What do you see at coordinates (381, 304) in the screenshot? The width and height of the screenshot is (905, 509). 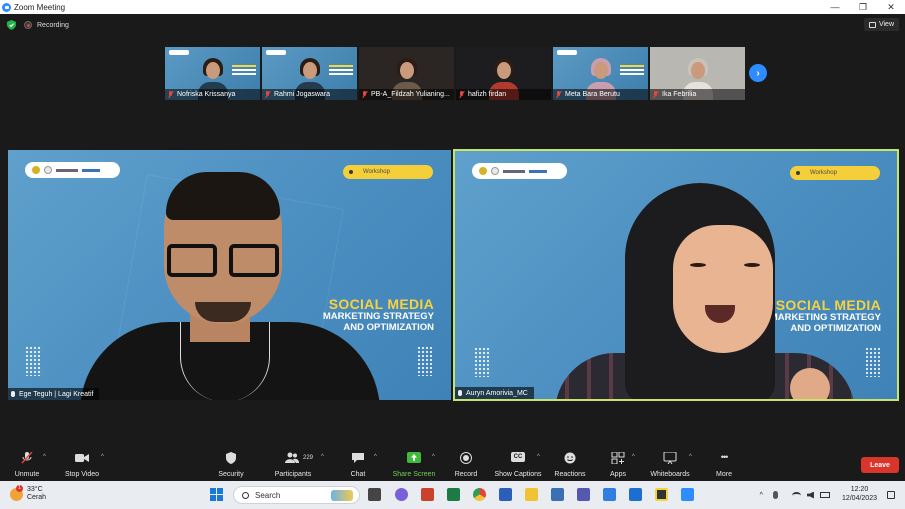 I see `headline-line-1: SOCIAL MEDIA` at bounding box center [381, 304].